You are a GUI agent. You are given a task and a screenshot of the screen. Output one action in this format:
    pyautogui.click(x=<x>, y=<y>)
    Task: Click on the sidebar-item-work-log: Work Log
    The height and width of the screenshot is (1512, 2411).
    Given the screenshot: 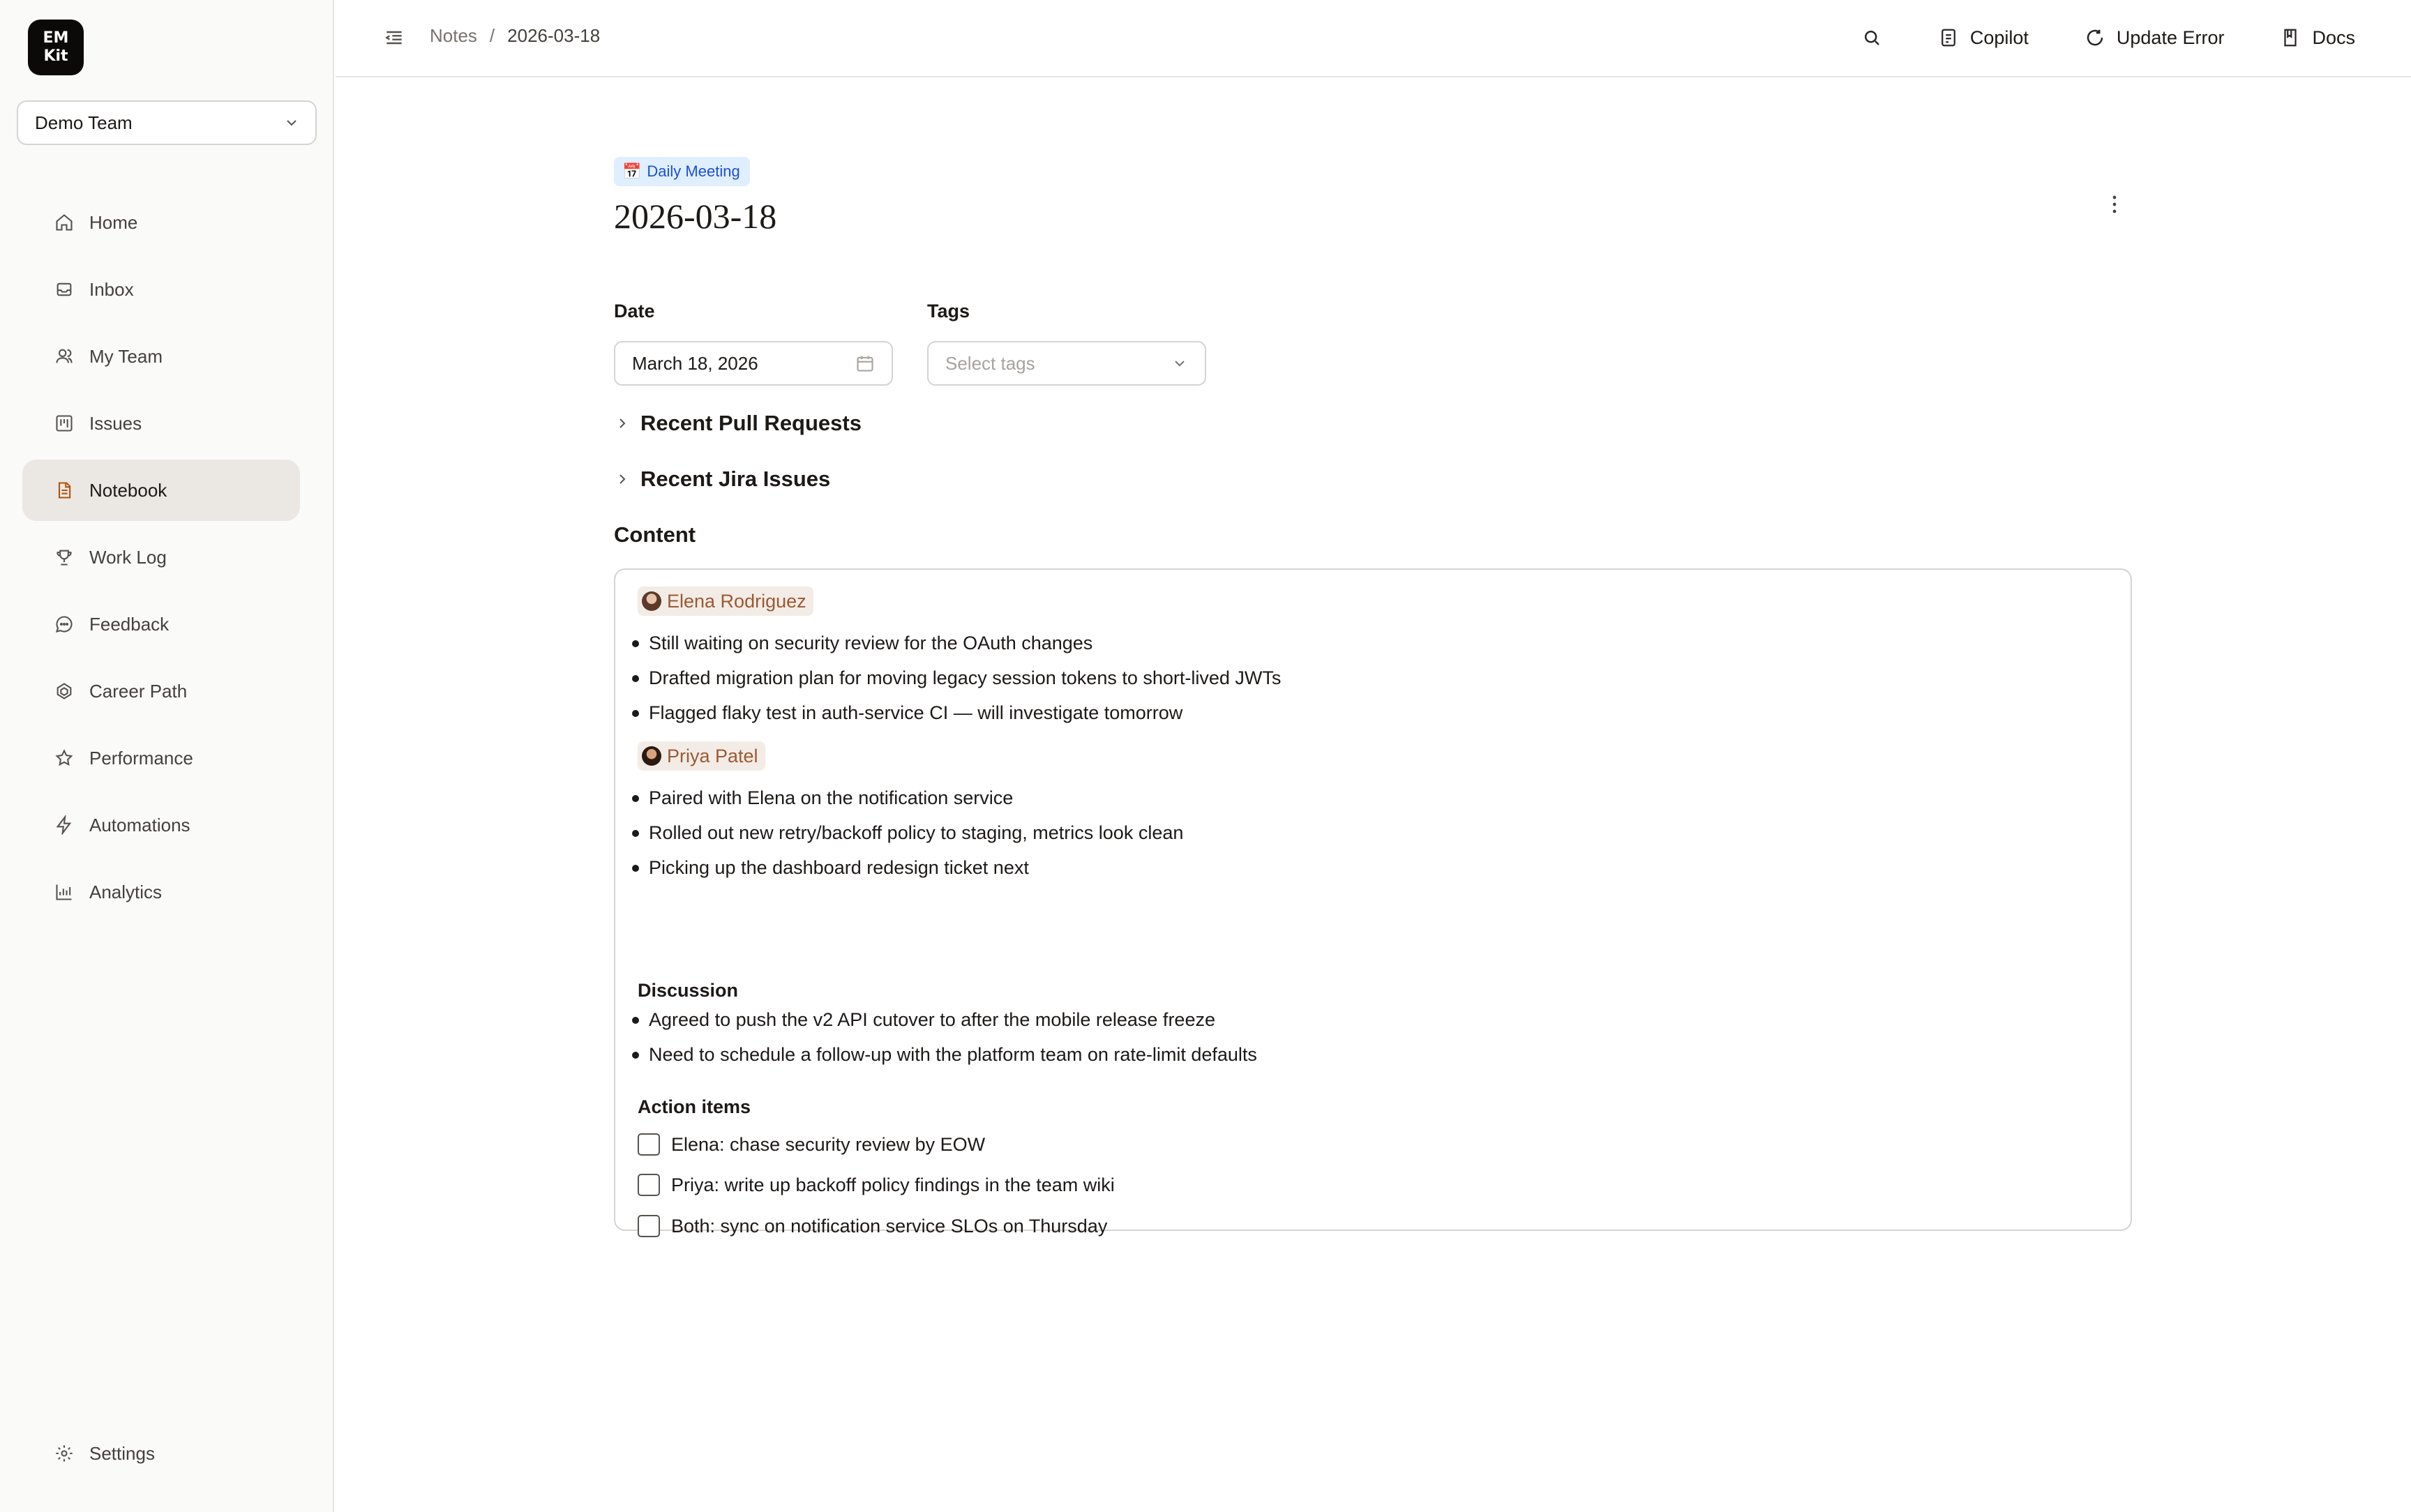 What is the action you would take?
    pyautogui.click(x=161, y=557)
    